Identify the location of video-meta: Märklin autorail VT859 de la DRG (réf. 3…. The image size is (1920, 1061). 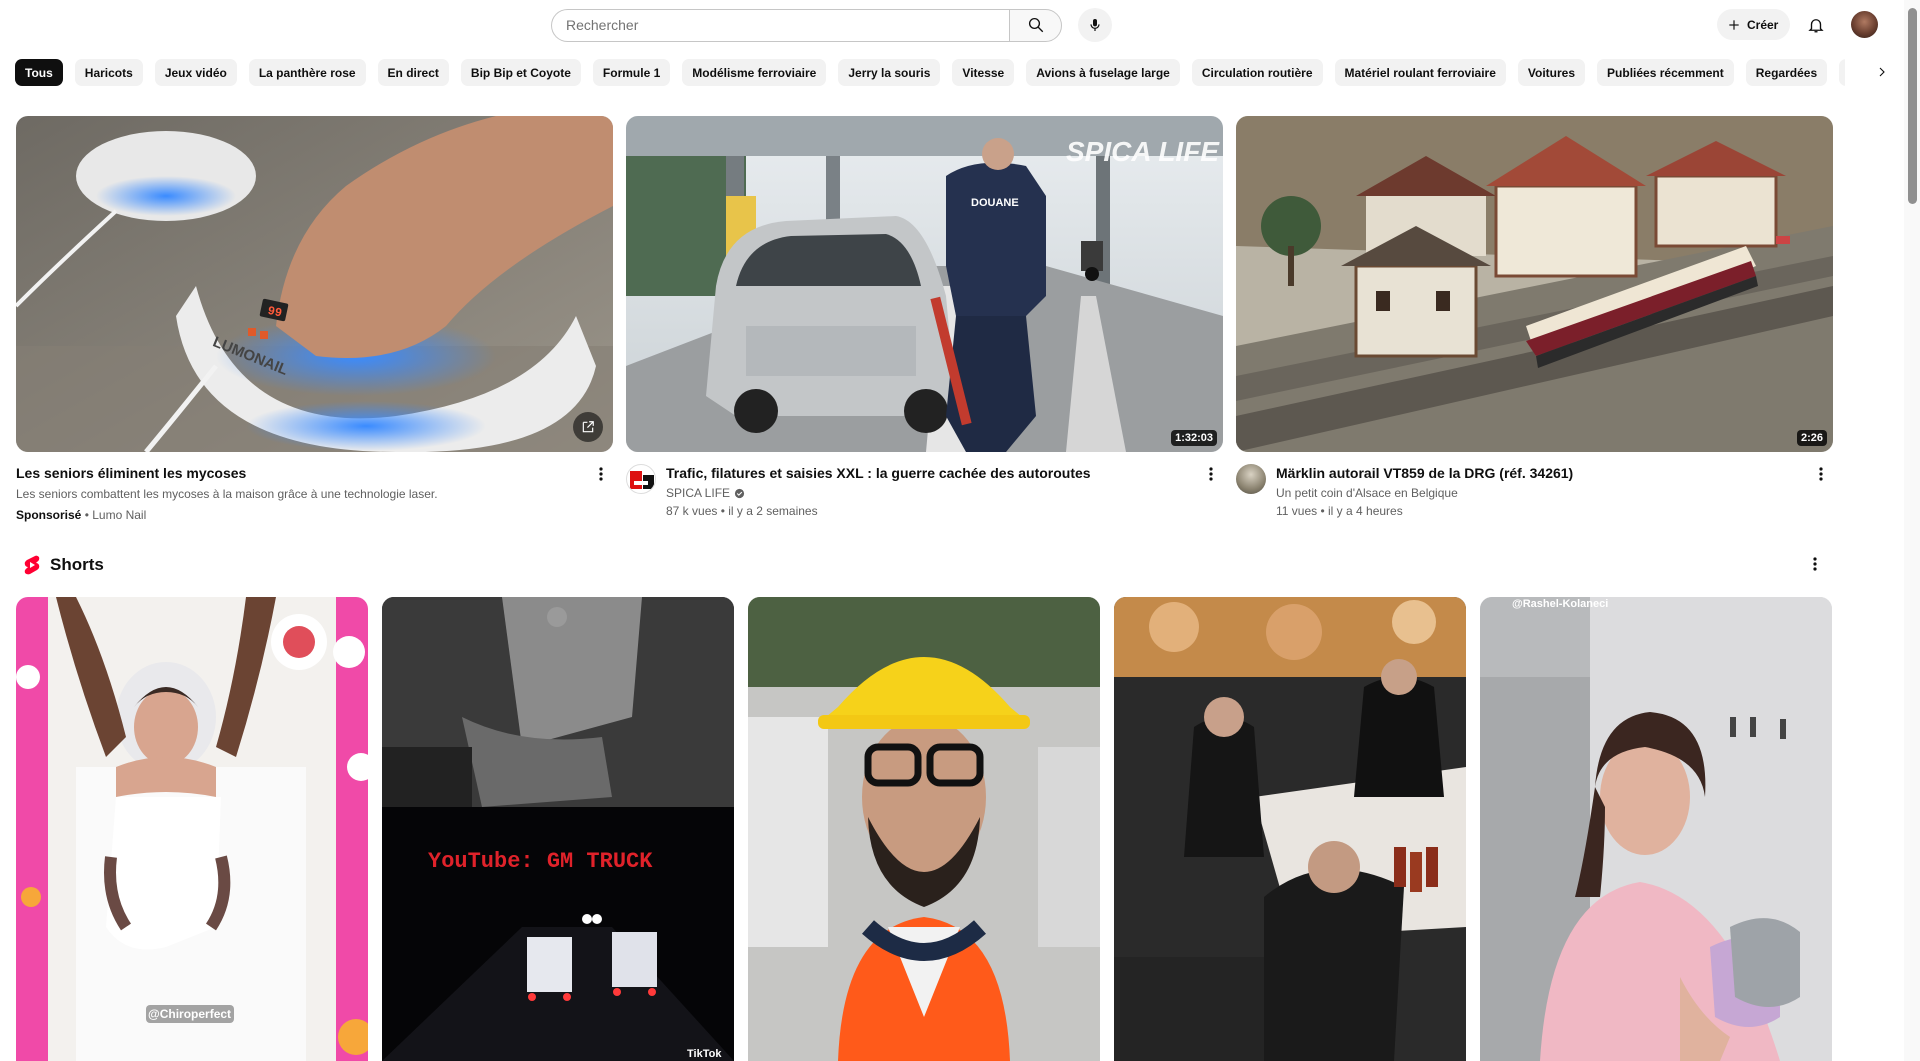
(1534, 492).